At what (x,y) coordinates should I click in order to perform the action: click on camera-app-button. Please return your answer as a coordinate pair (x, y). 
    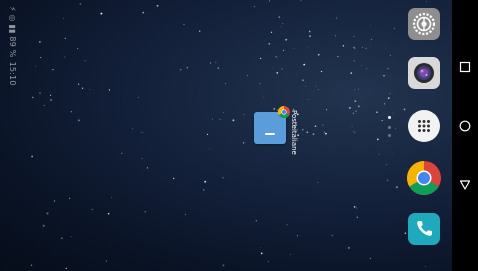
    Looking at the image, I should click on (424, 73).